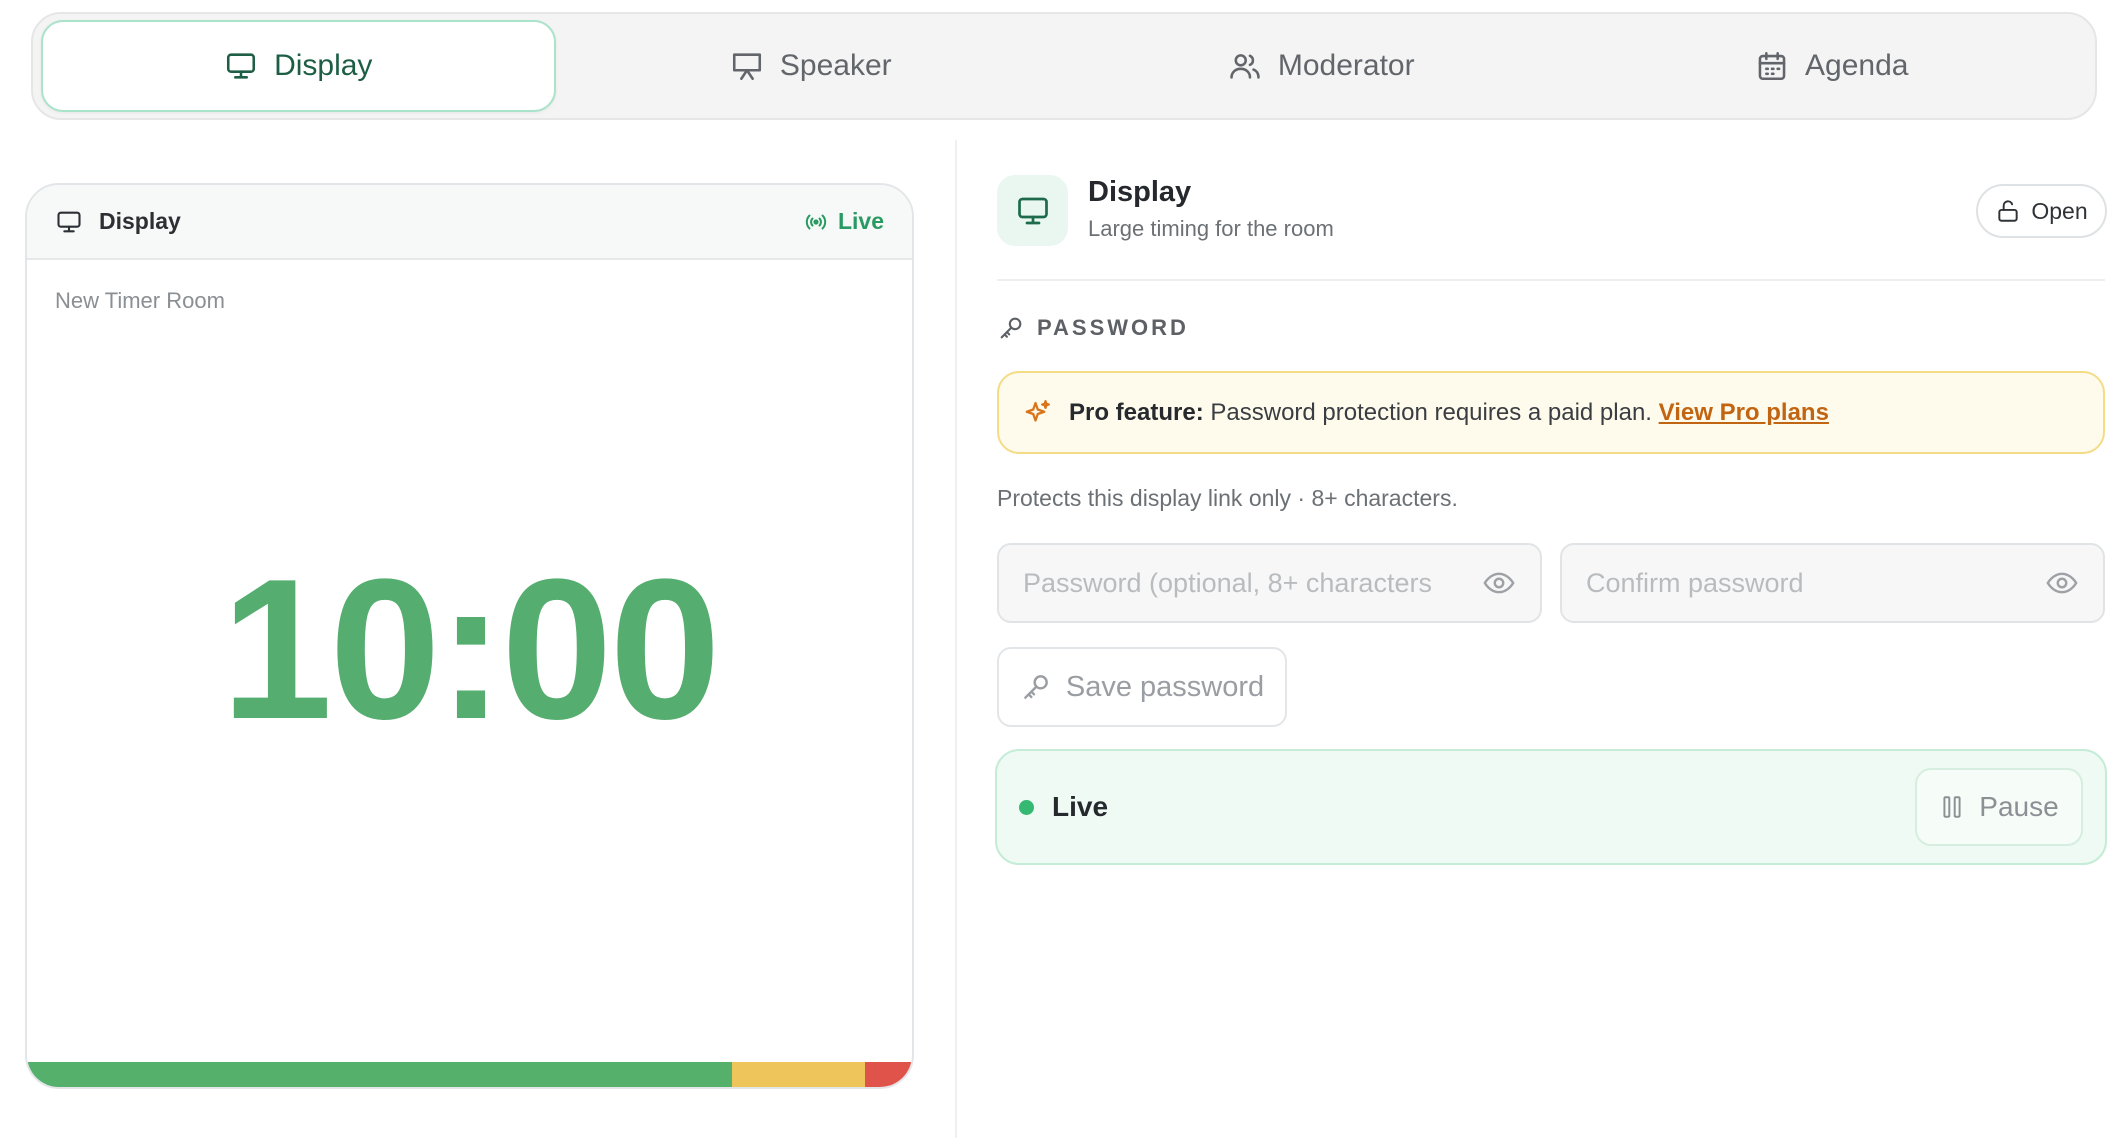  What do you see at coordinates (1857, 65) in the screenshot?
I see `tab-label: Agenda` at bounding box center [1857, 65].